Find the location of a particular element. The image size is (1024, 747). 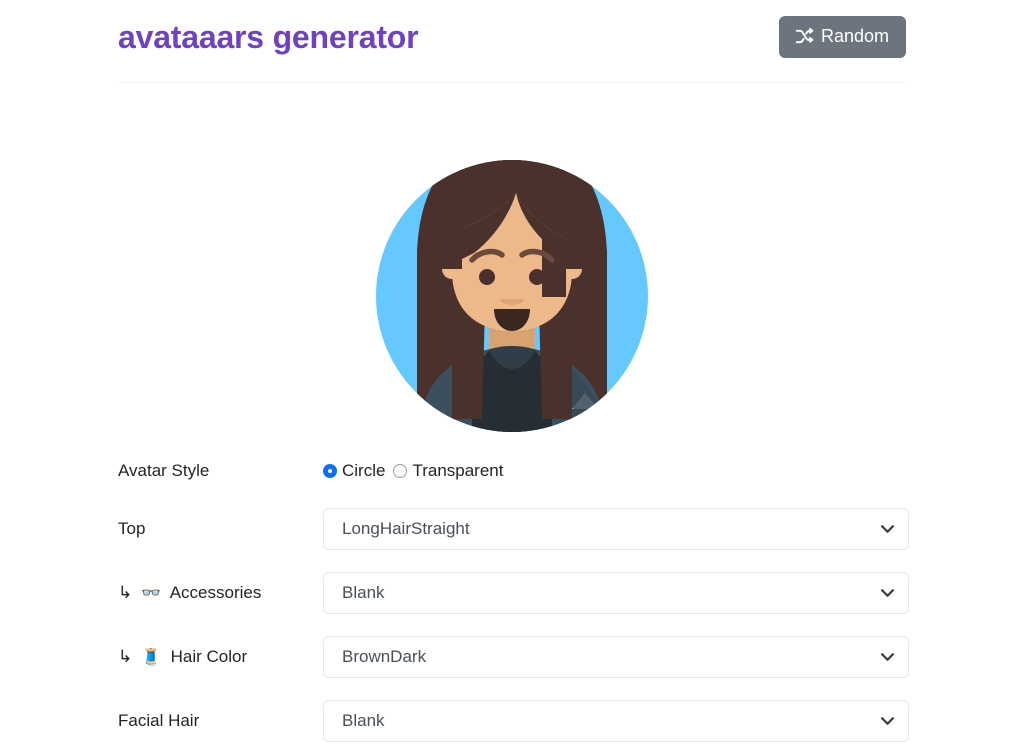

label-top-text: Top is located at coordinates (132, 528).